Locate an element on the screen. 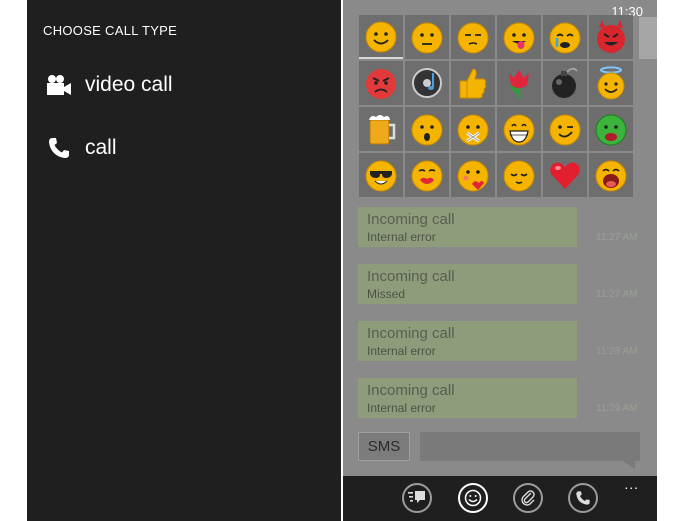 The image size is (695, 521). attach-icon is located at coordinates (528, 498).